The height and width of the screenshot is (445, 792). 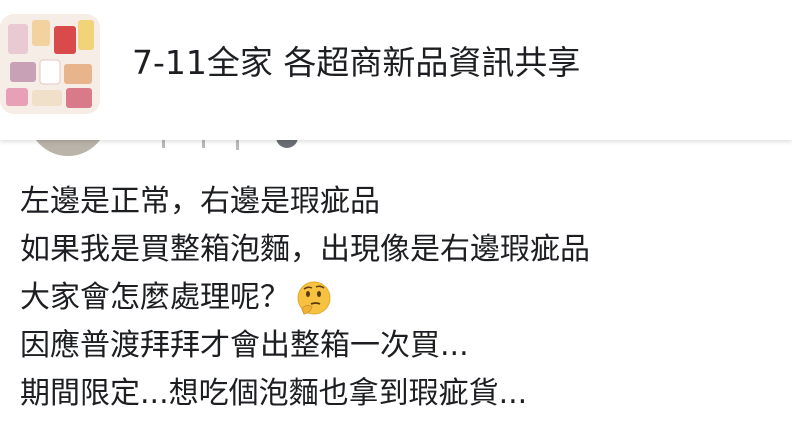 I want to click on group-avatar, so click(x=50, y=64).